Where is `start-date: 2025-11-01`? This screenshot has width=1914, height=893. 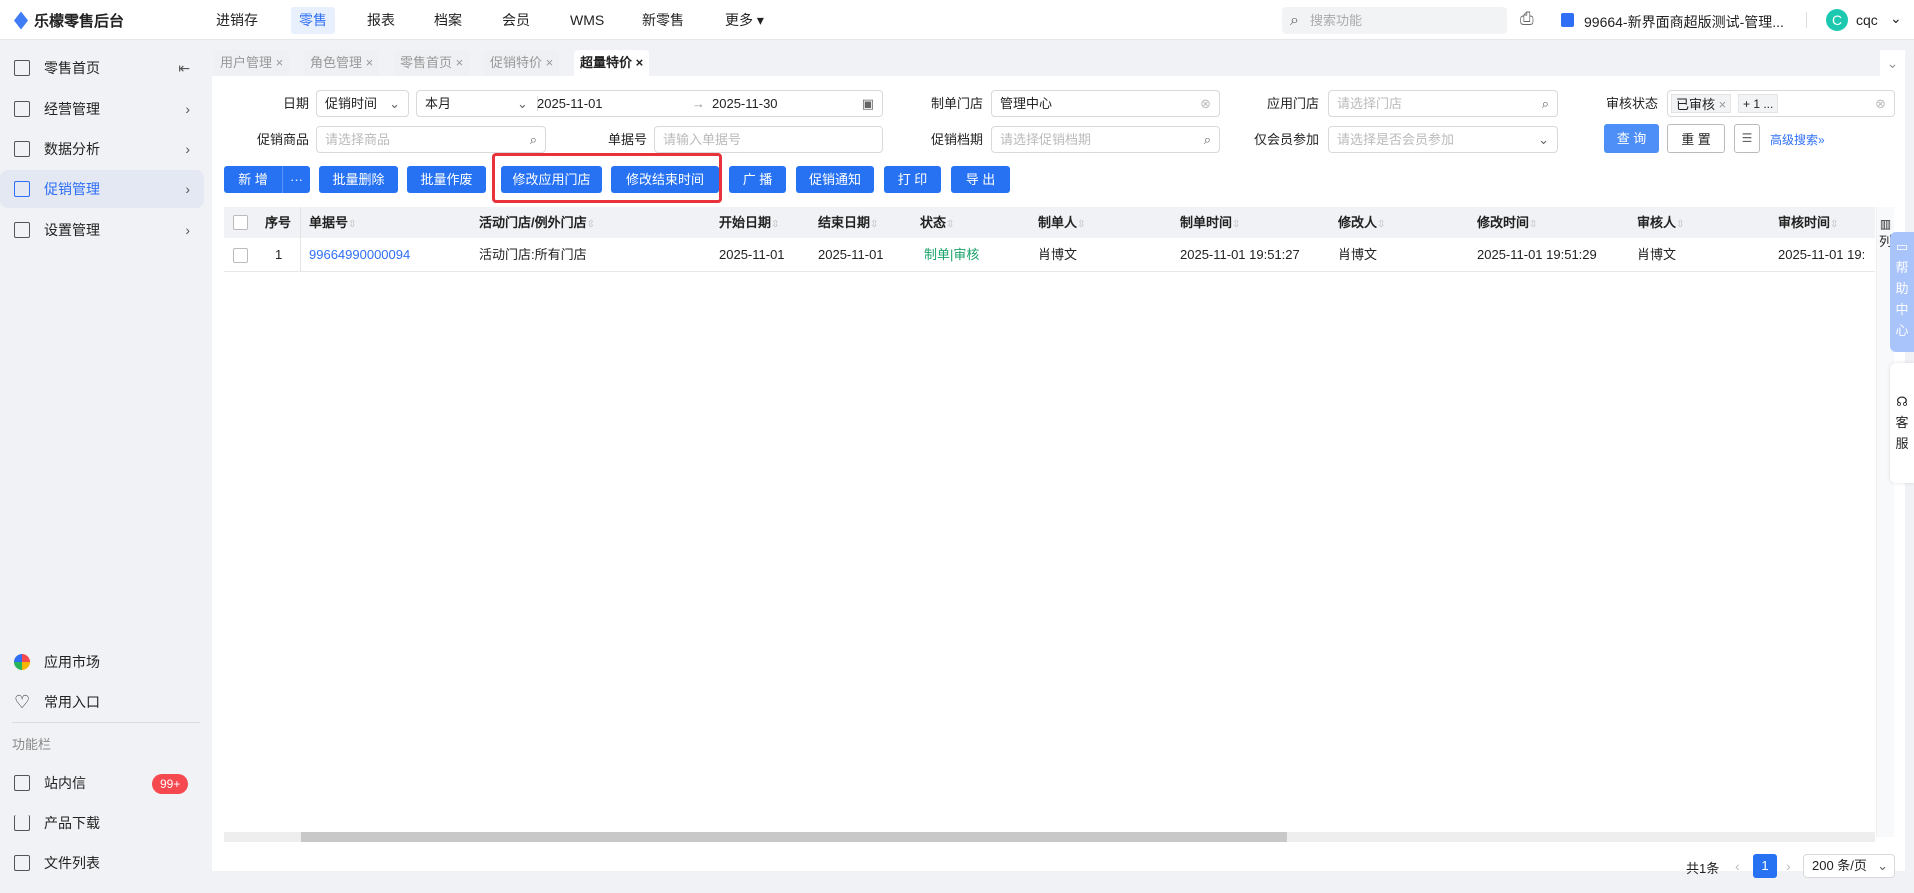 start-date: 2025-11-01 is located at coordinates (570, 103).